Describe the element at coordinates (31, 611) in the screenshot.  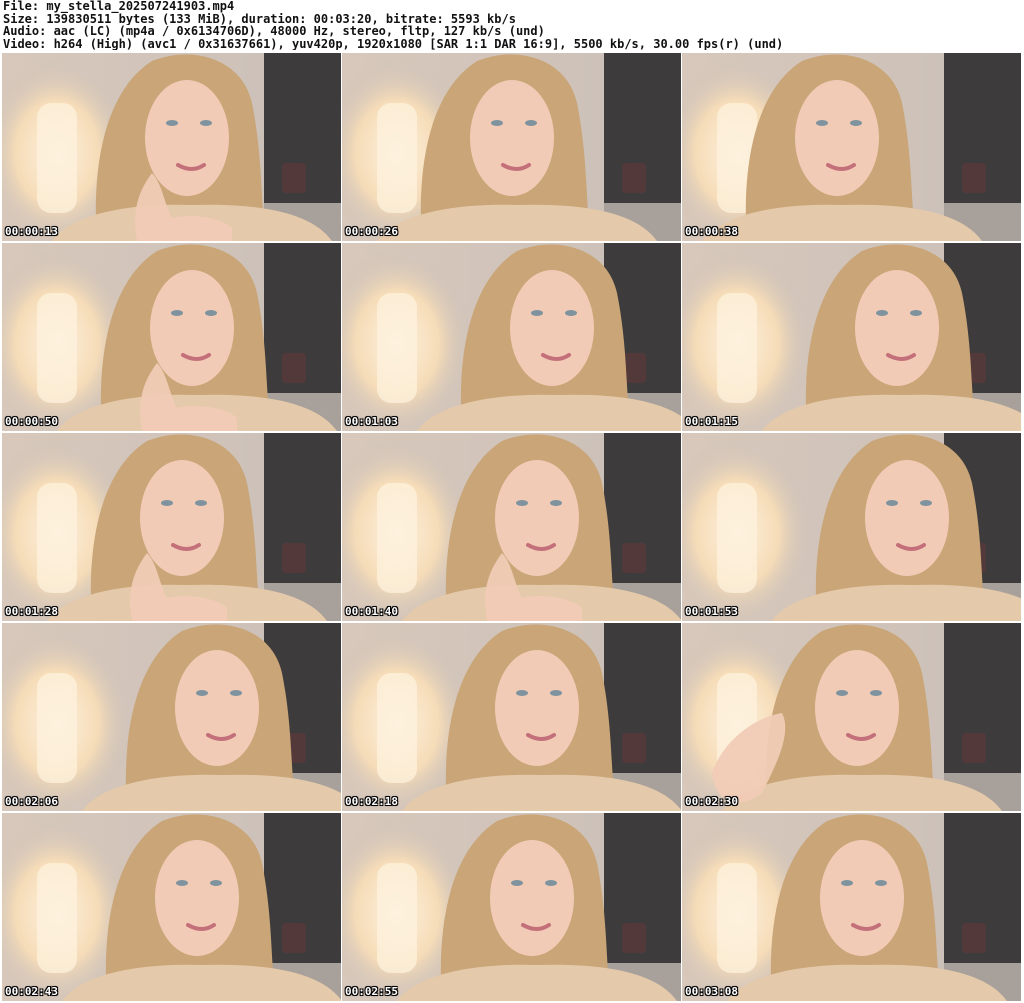
I see `timestamp-label: 00:01:28` at that location.